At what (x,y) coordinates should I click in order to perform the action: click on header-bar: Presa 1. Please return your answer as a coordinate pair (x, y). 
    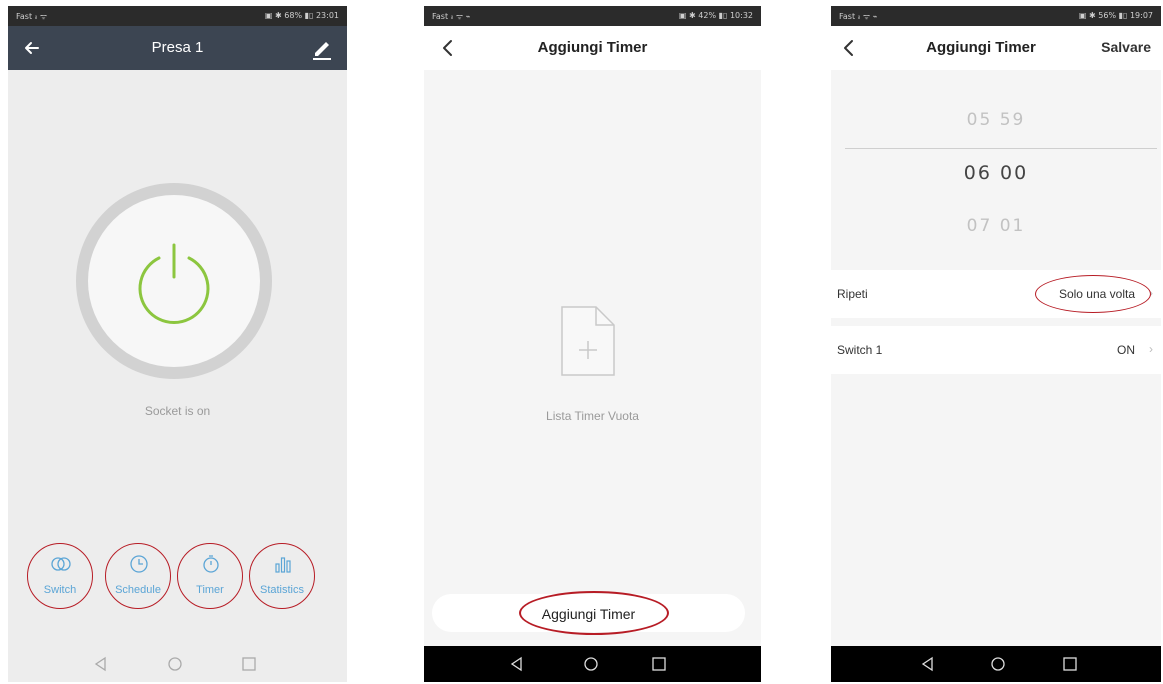
    Looking at the image, I should click on (177, 48).